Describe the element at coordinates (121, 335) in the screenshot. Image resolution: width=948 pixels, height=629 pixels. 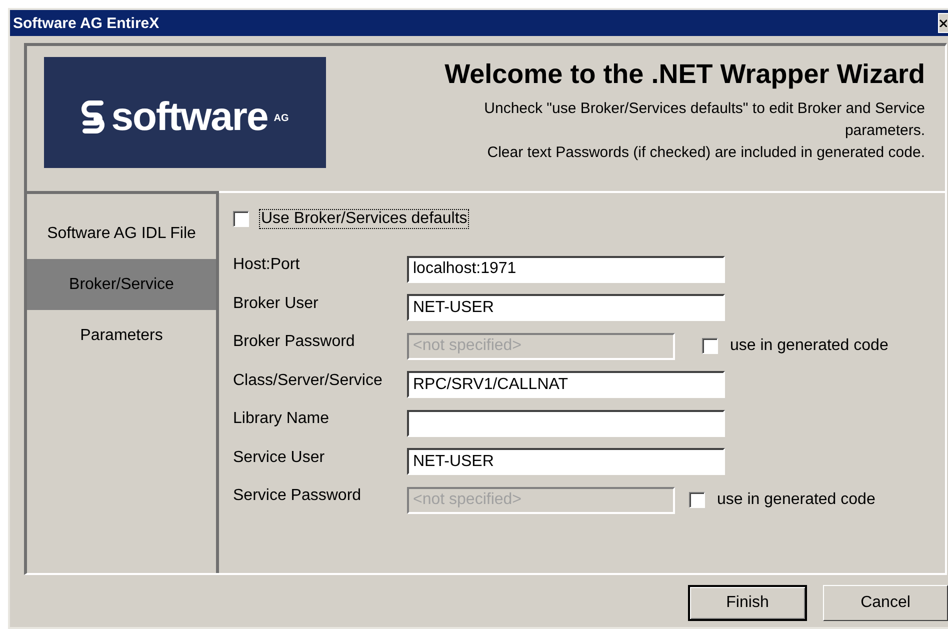
I see `step-item: Parameters` at that location.